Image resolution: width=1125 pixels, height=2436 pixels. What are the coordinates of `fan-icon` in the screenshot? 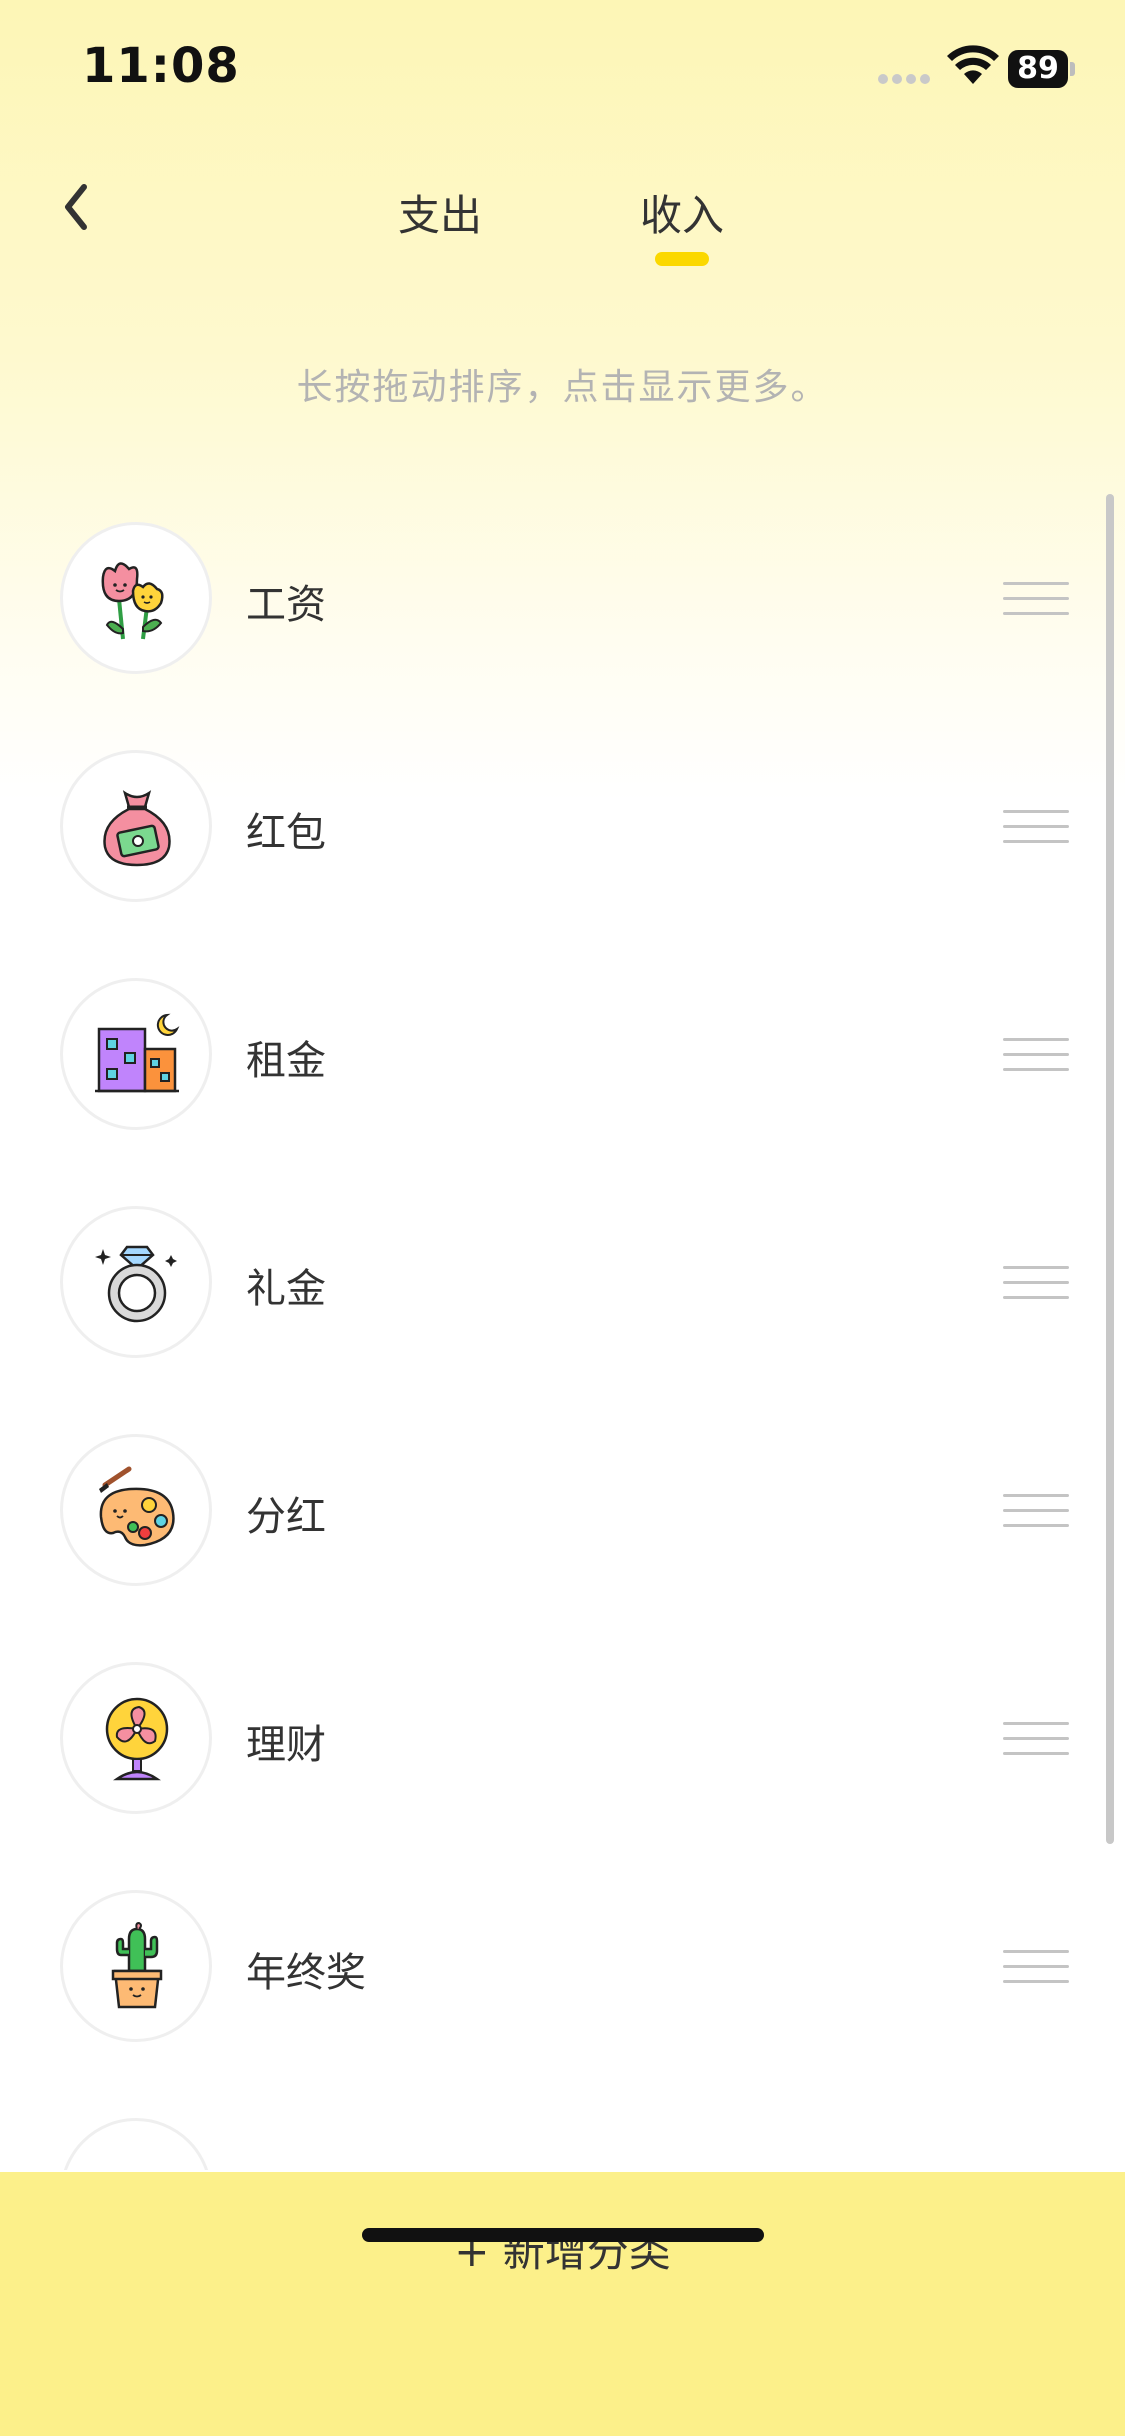 It's located at (137, 1739).